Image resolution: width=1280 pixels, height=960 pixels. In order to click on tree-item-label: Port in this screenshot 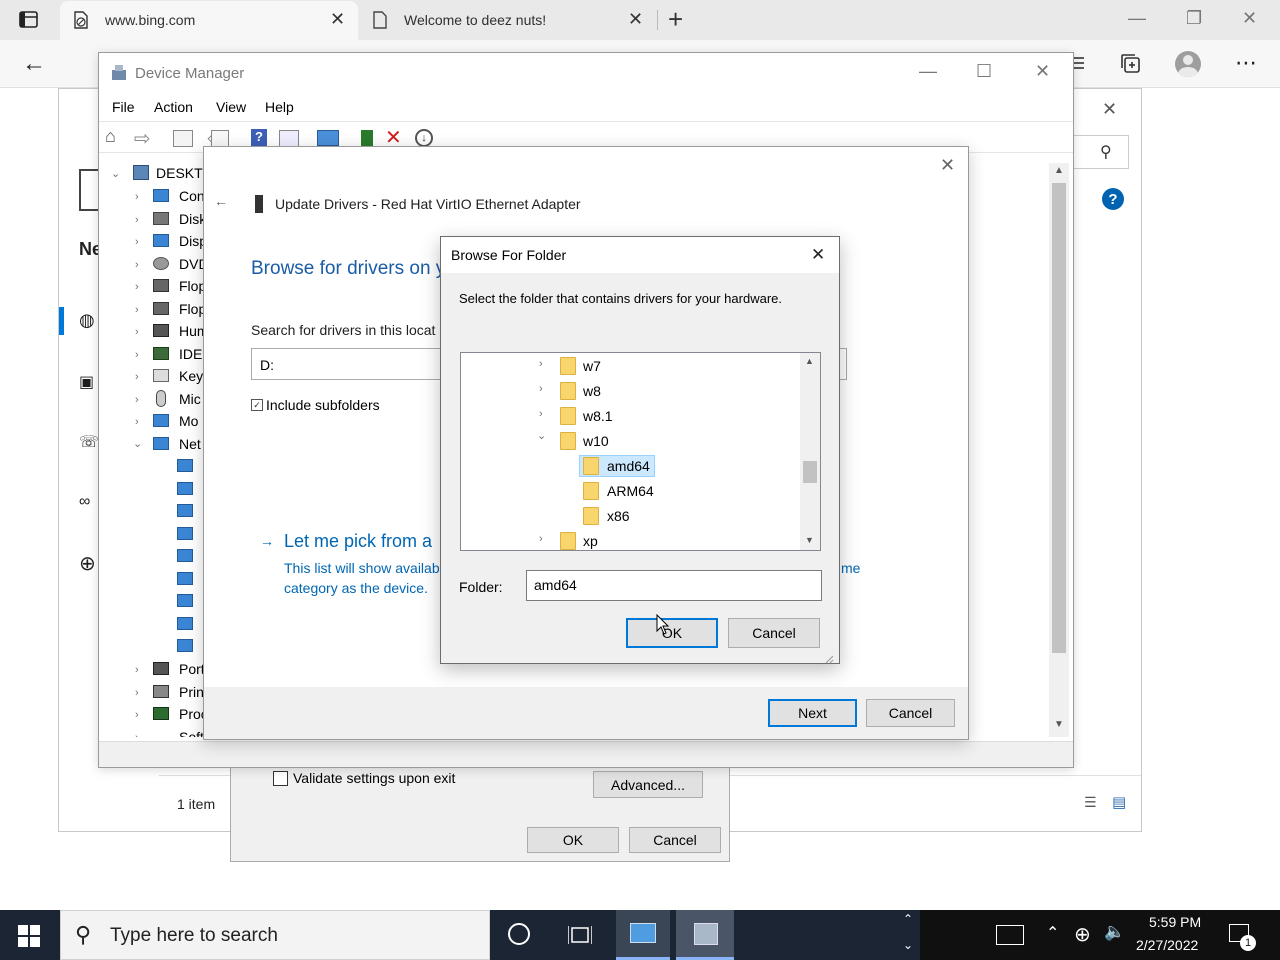, I will do `click(192, 669)`.